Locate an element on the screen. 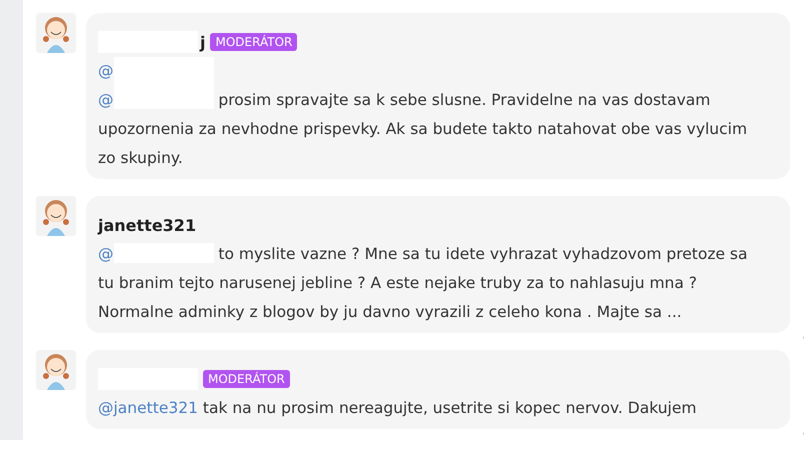  comment-text: @ prosim spravajte sa k sebe slusne. Pravidelne na vas dostavam upozornenia za nevhodne prispevky. Ak sa budete takto natahovat obe vas vylucim zo skupiny. is located at coordinates (423, 128).